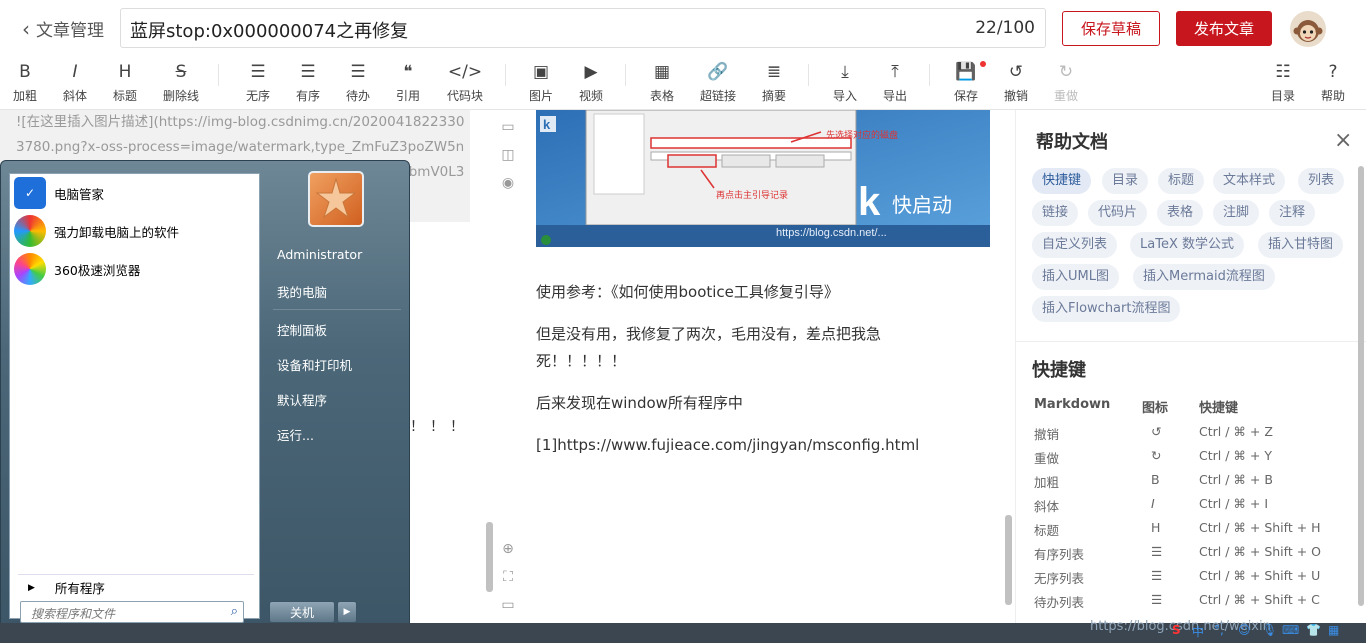  What do you see at coordinates (1321, 181) in the screenshot?
I see `help-tag: 列表` at bounding box center [1321, 181].